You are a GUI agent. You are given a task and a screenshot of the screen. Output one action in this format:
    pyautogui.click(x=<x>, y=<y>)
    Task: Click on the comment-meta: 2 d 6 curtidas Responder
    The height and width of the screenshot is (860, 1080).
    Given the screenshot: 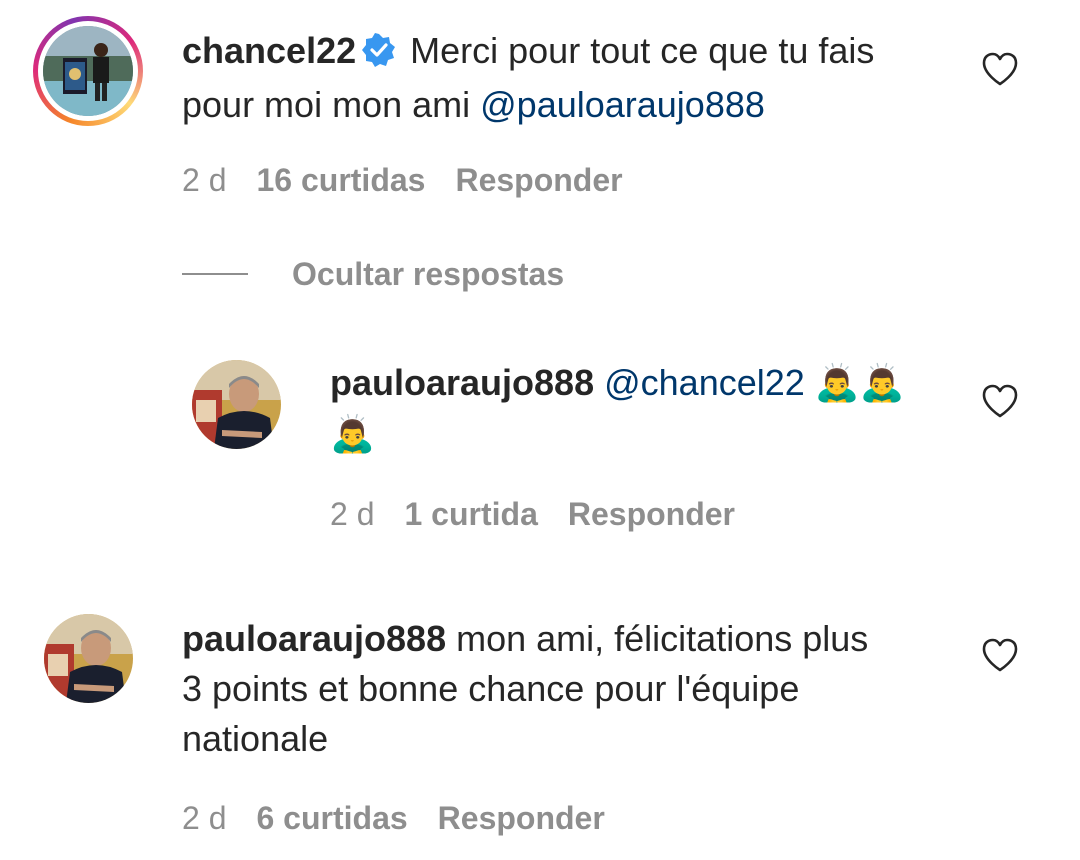 What is the action you would take?
    pyautogui.click(x=393, y=818)
    